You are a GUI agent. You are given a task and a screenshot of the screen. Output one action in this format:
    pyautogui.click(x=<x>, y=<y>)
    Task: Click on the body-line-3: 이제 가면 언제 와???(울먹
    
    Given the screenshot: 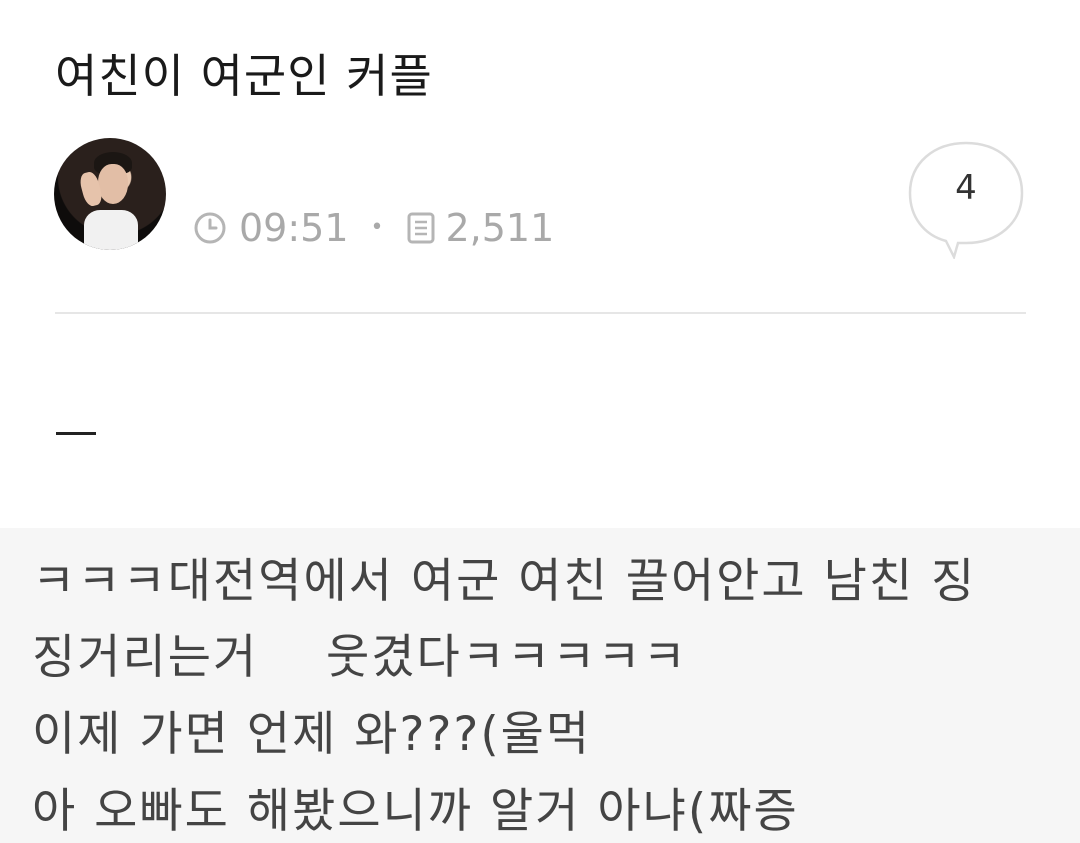 What is the action you would take?
    pyautogui.click(x=312, y=734)
    